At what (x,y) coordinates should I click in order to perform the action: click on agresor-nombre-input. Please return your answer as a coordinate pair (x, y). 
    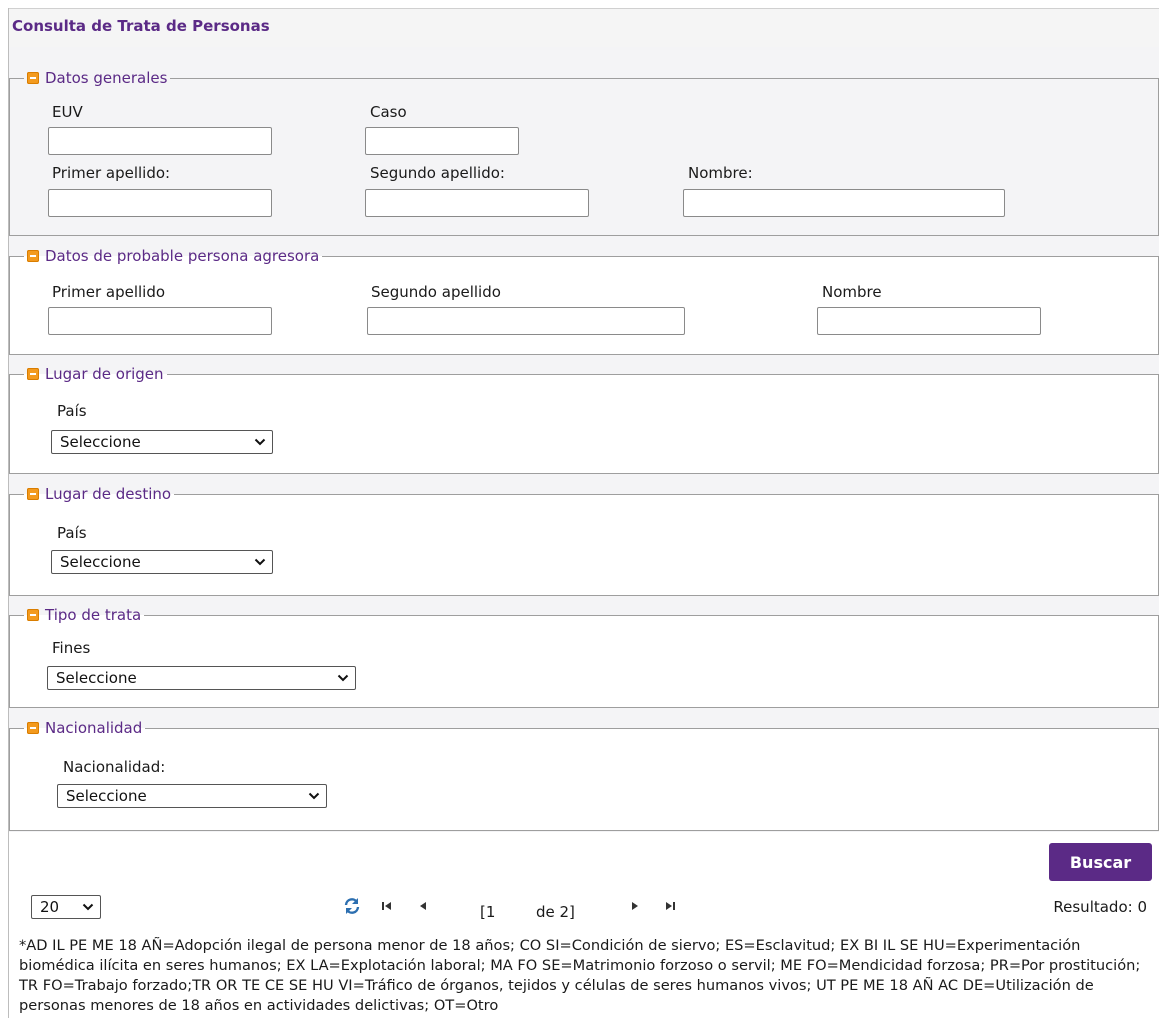
    Looking at the image, I should click on (929, 321).